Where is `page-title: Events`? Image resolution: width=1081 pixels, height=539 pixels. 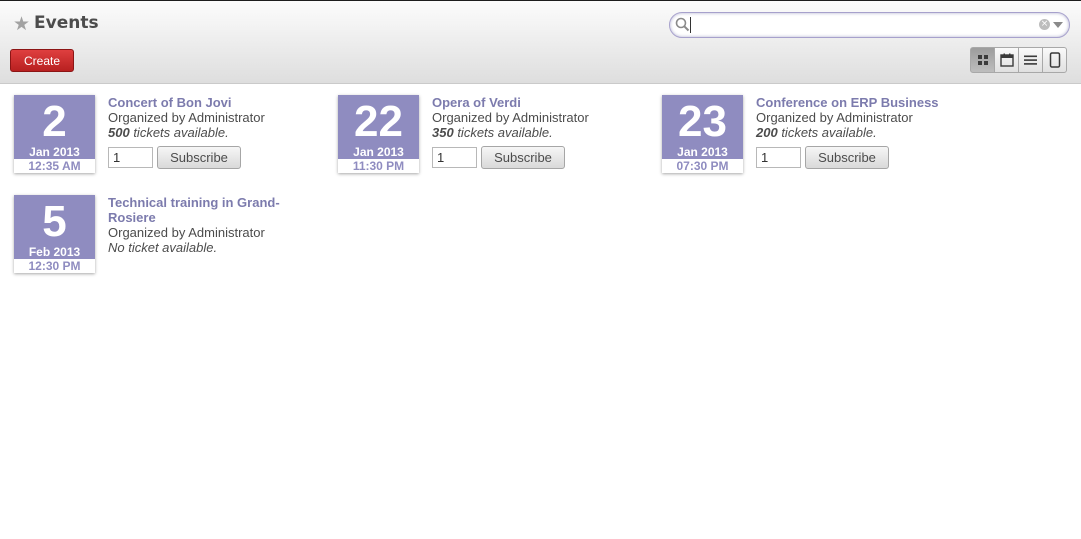
page-title: Events is located at coordinates (66, 23).